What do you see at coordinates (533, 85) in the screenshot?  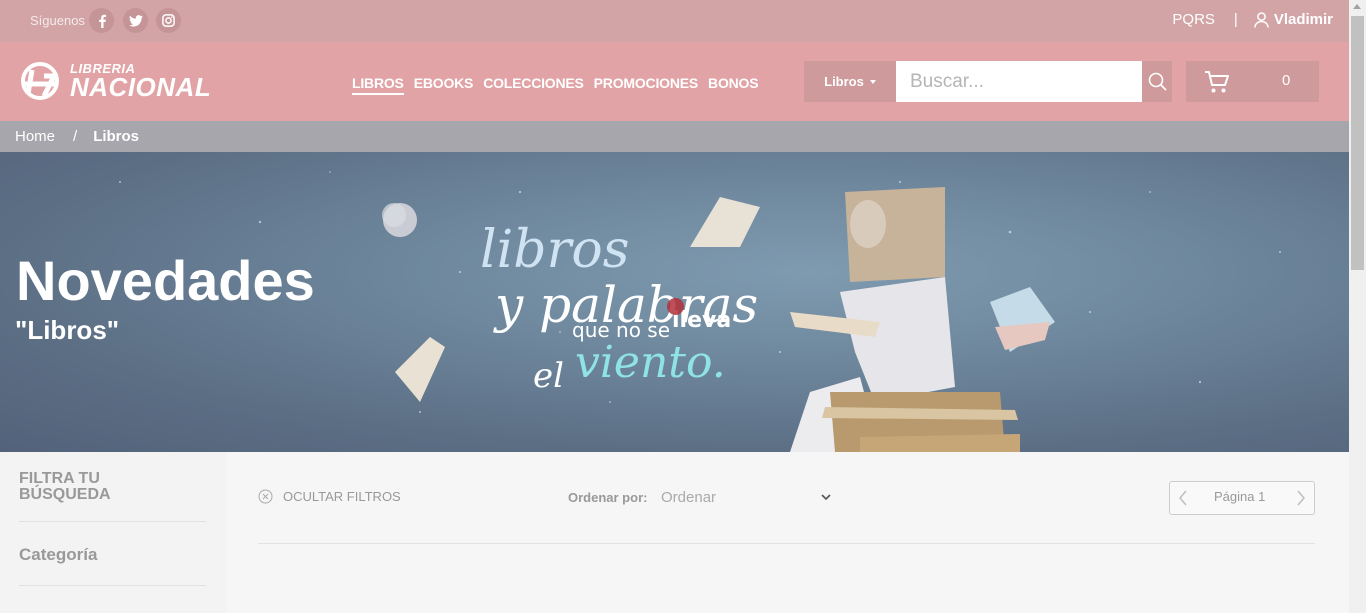 I see `nav-colecciones: COLECCIONES` at bounding box center [533, 85].